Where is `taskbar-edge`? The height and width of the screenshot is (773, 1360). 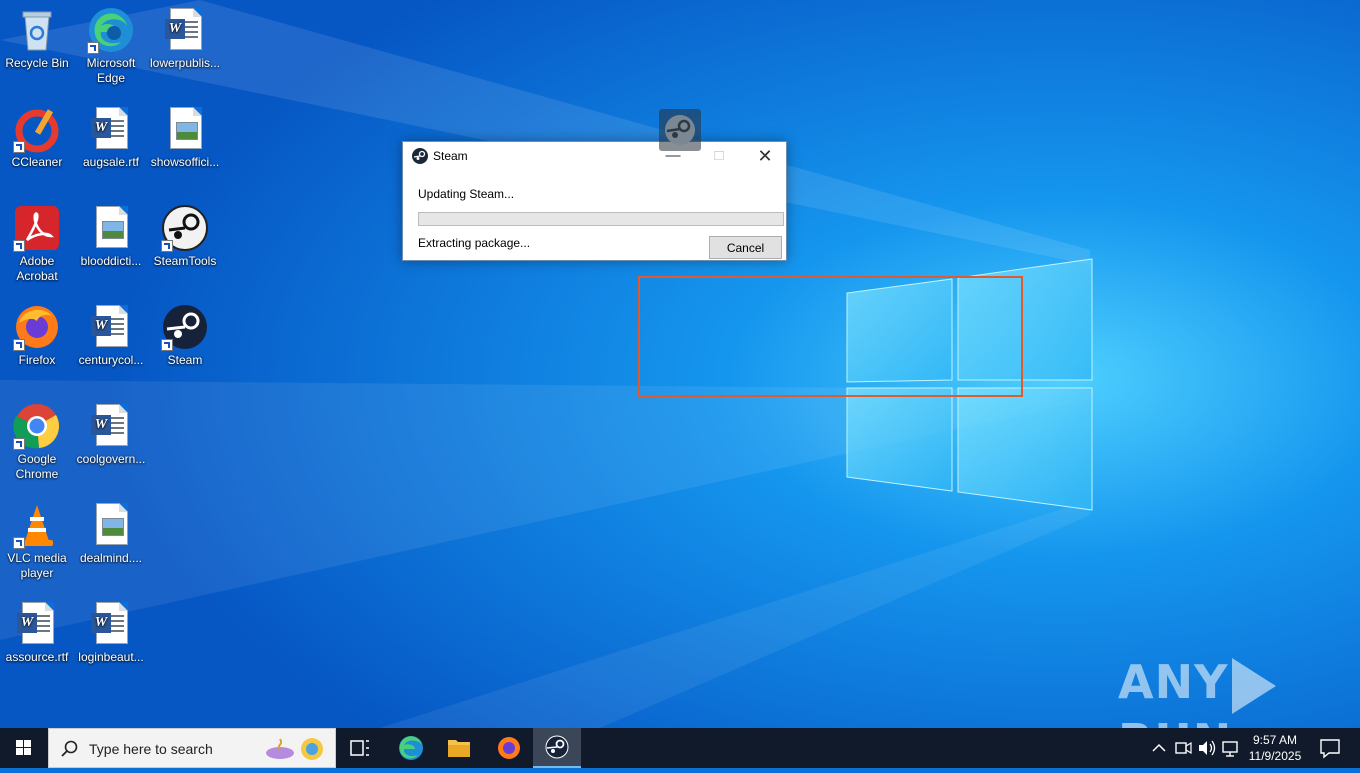
taskbar-edge is located at coordinates (411, 748).